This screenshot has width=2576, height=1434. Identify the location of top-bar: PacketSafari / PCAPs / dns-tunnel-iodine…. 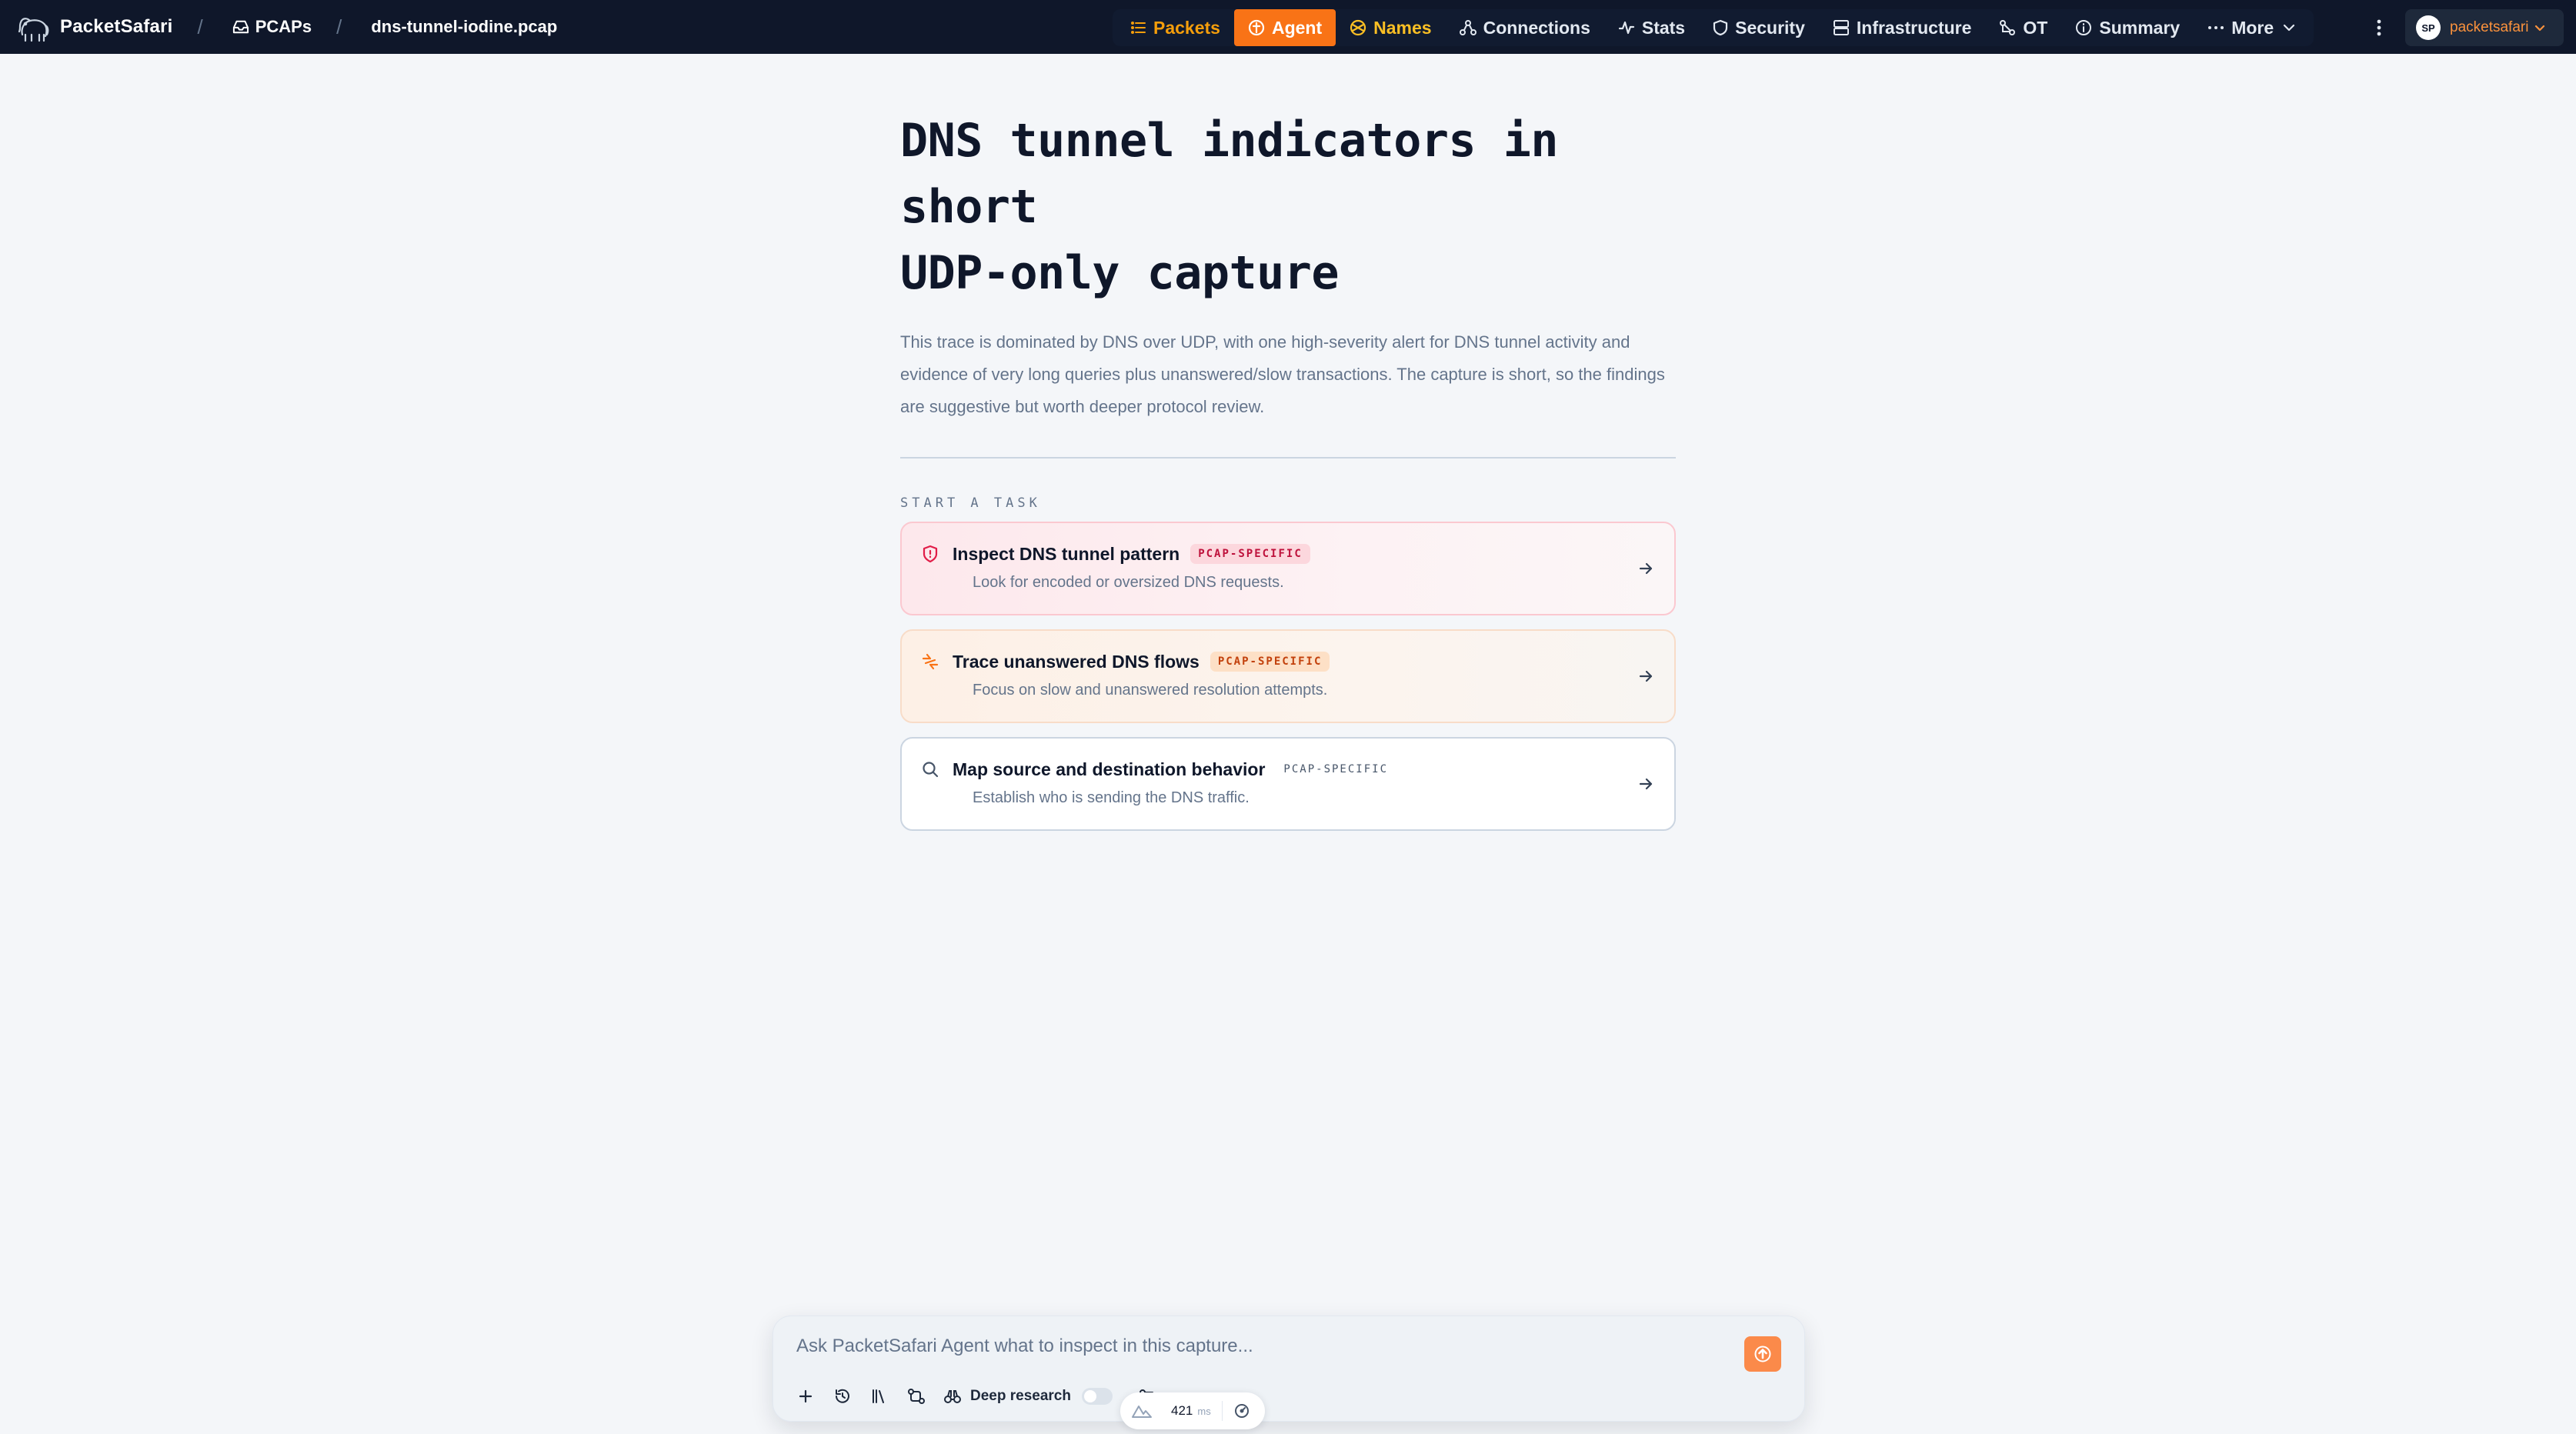
(1288, 27).